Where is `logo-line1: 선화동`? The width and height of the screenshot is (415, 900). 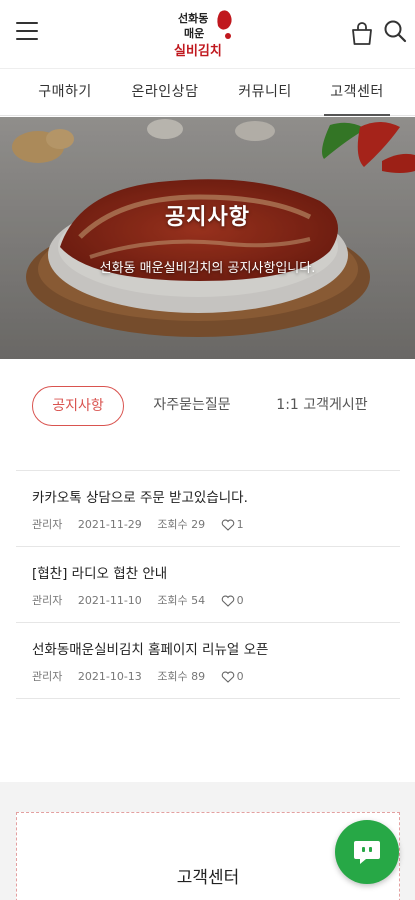
logo-line1: 선화동 is located at coordinates (193, 18).